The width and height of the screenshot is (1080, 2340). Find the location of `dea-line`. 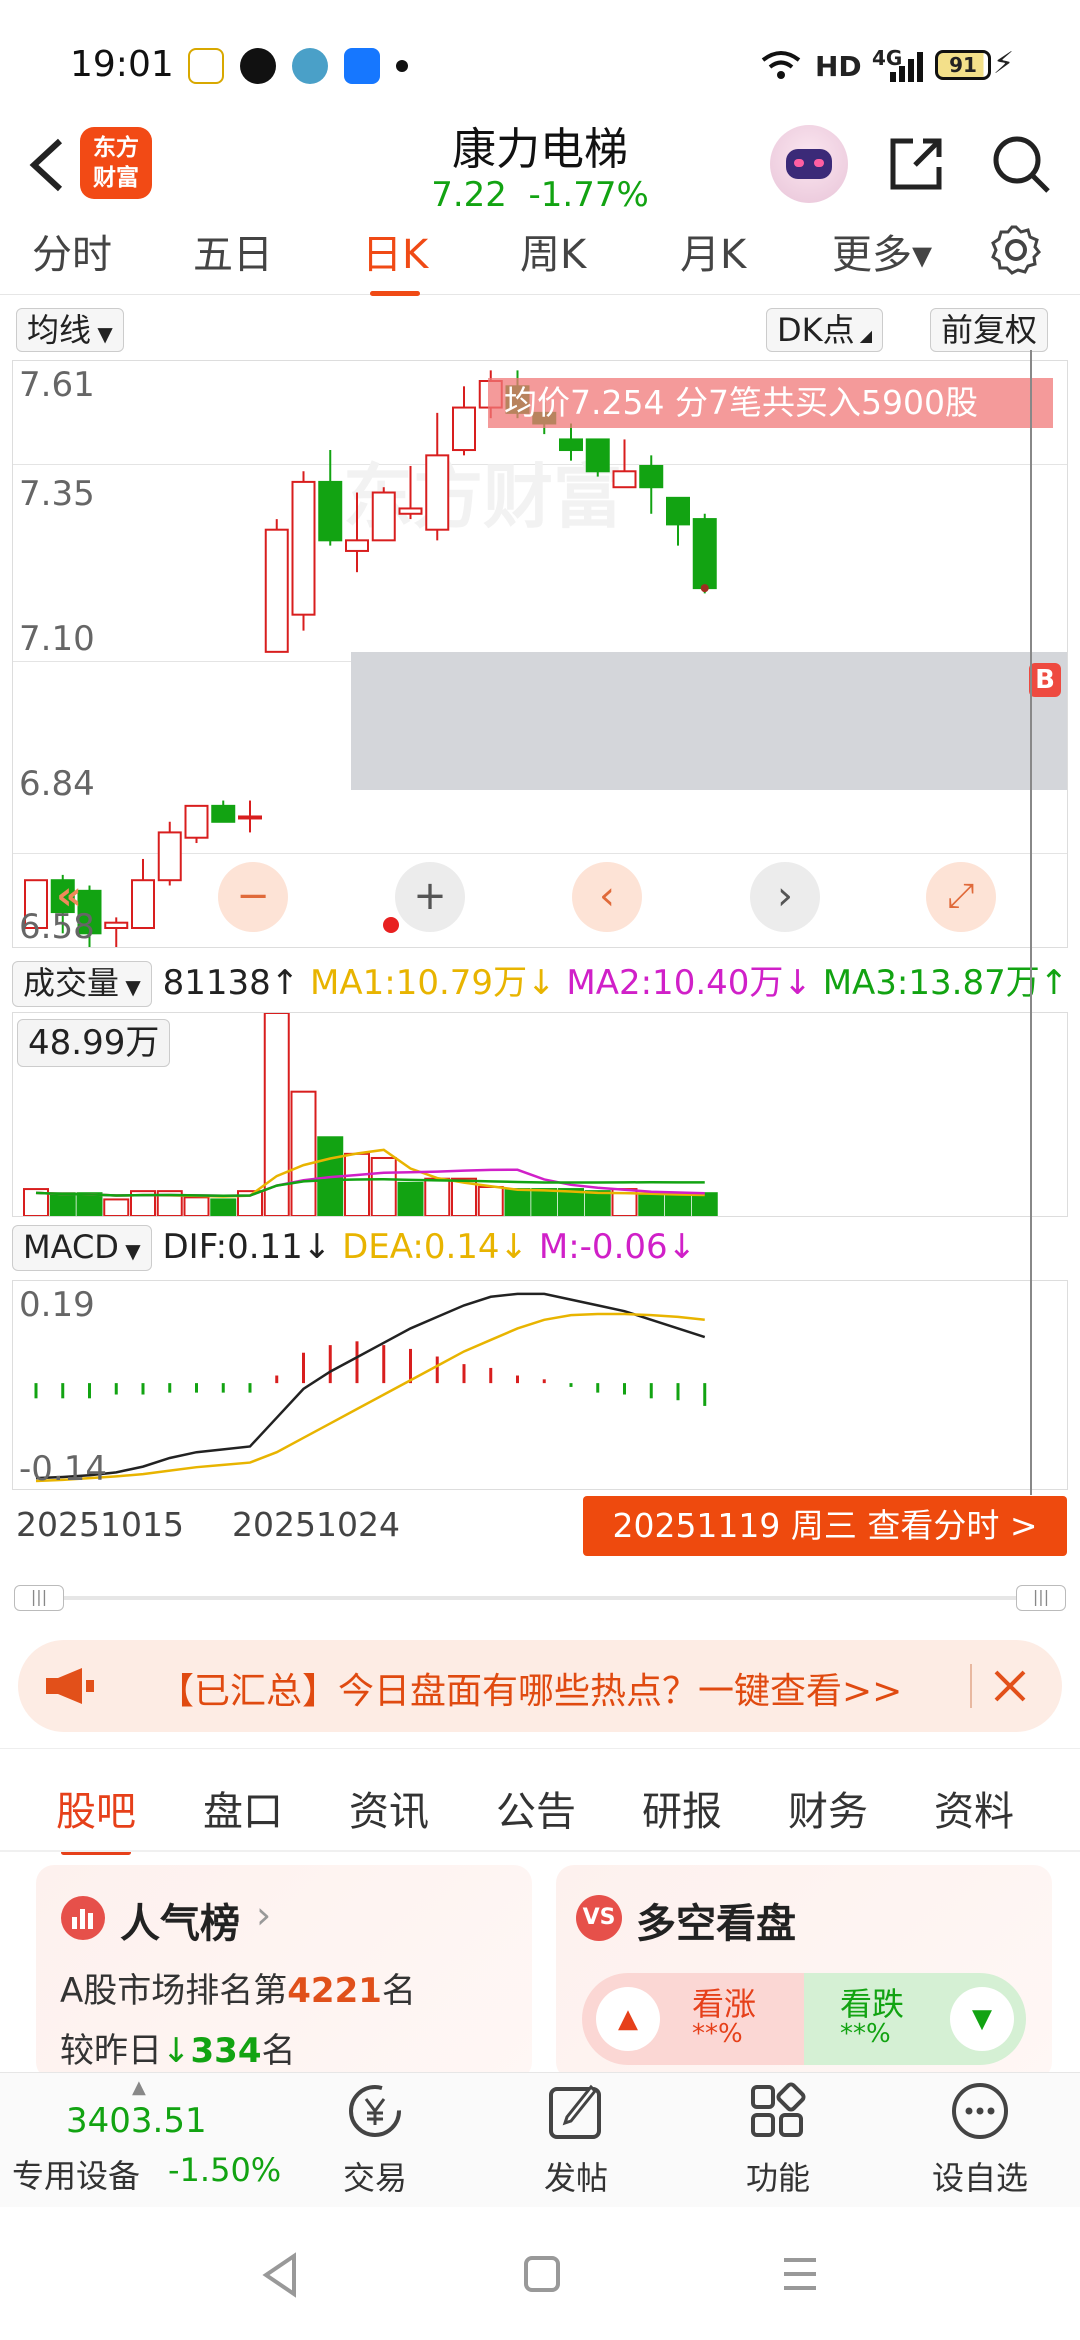

dea-line is located at coordinates (370, 1397).